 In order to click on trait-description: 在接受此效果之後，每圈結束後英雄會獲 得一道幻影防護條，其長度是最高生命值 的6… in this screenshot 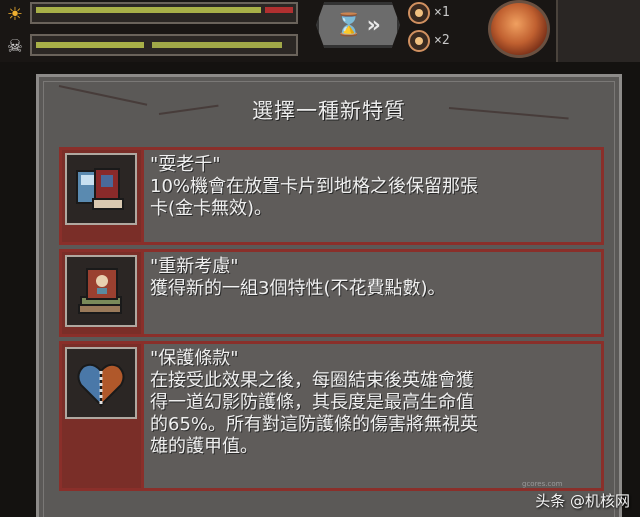, I will do `click(314, 413)`.